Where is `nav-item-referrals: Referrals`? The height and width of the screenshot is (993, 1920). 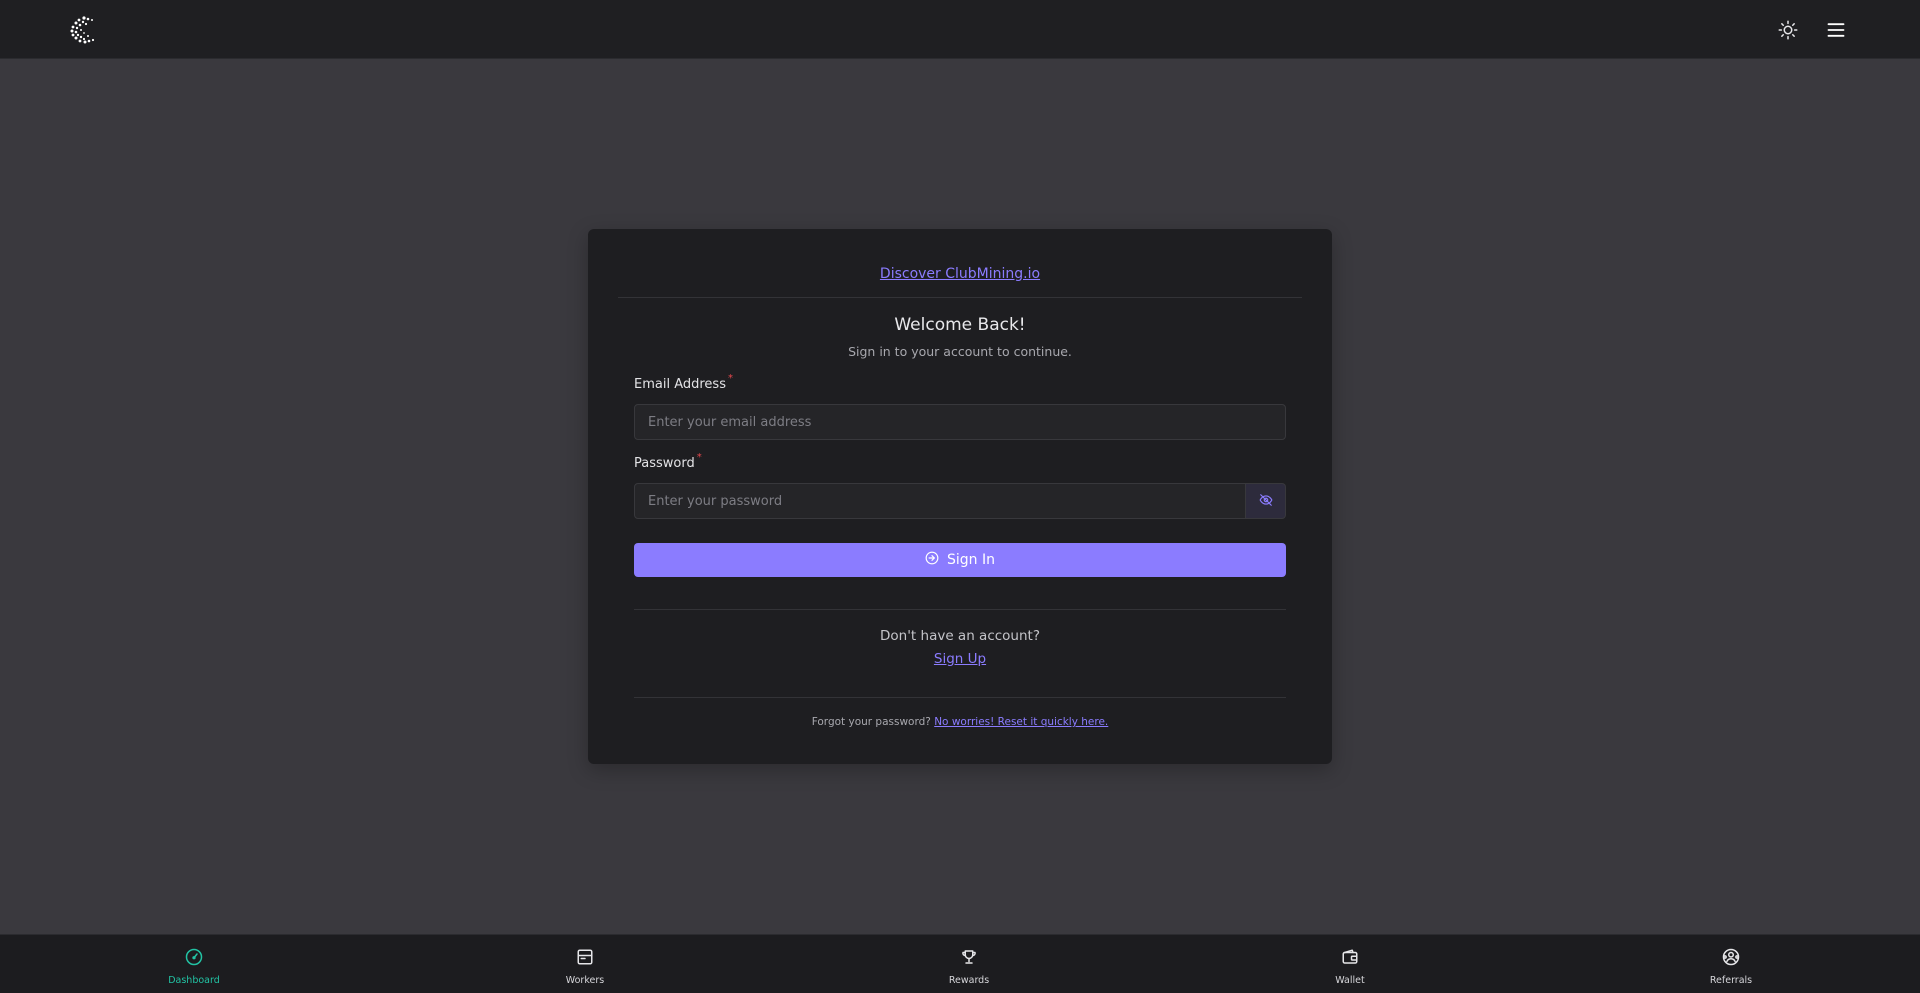
nav-item-referrals: Referrals is located at coordinates (1731, 967).